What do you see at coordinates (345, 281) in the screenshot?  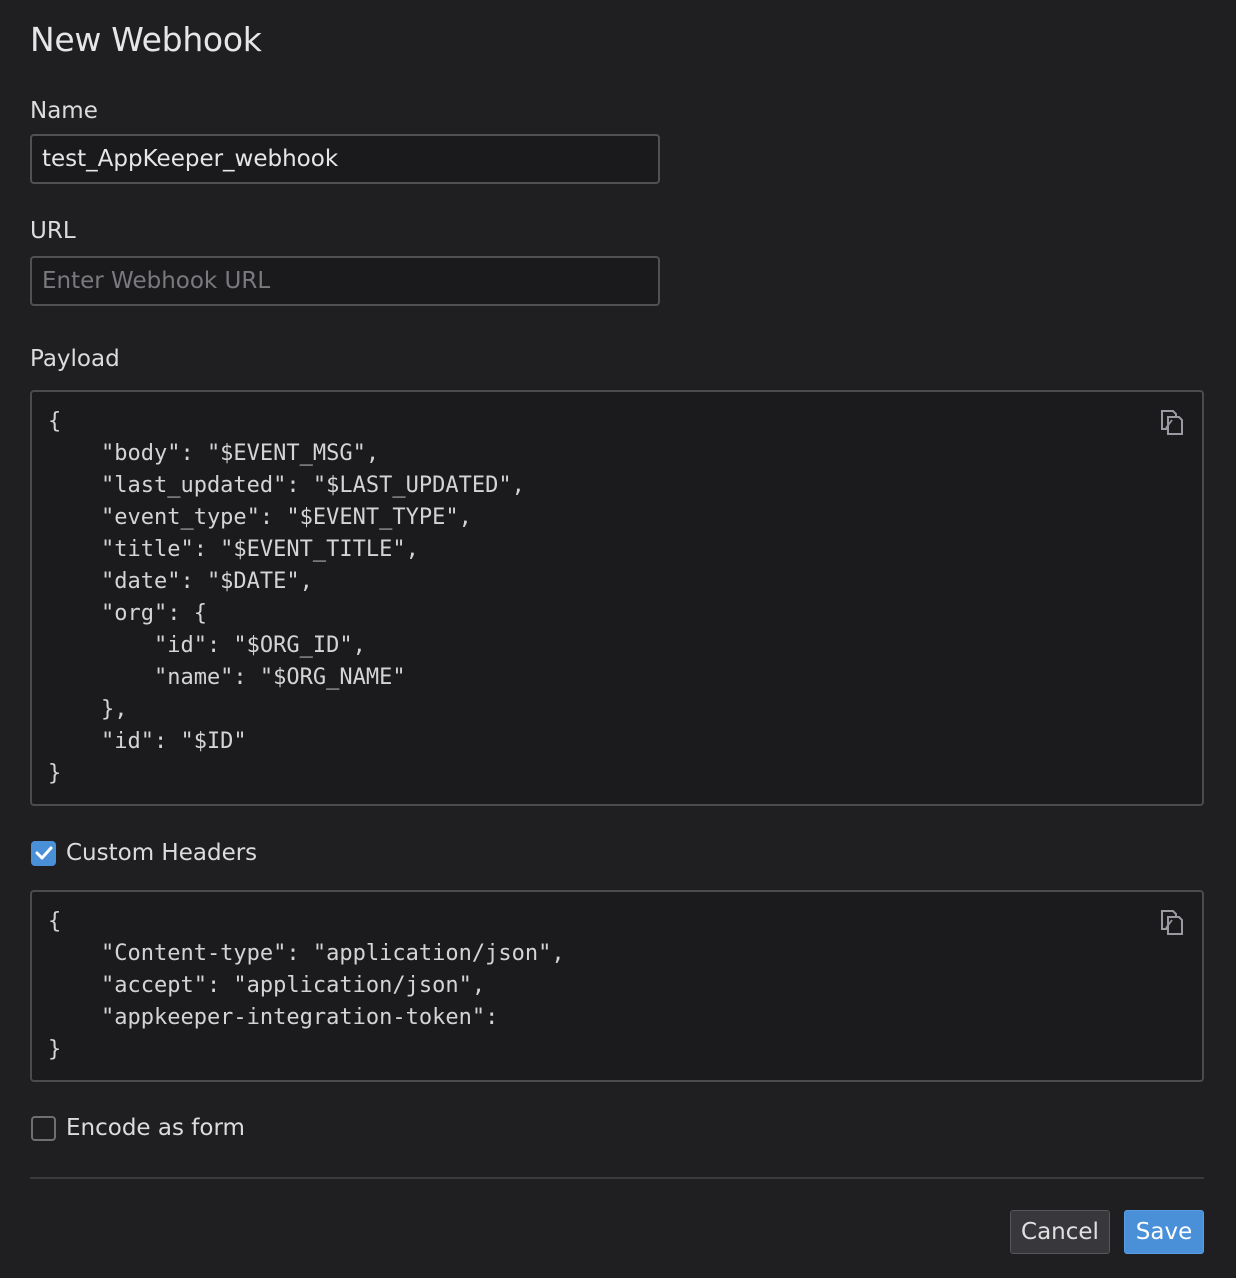 I see `url-input` at bounding box center [345, 281].